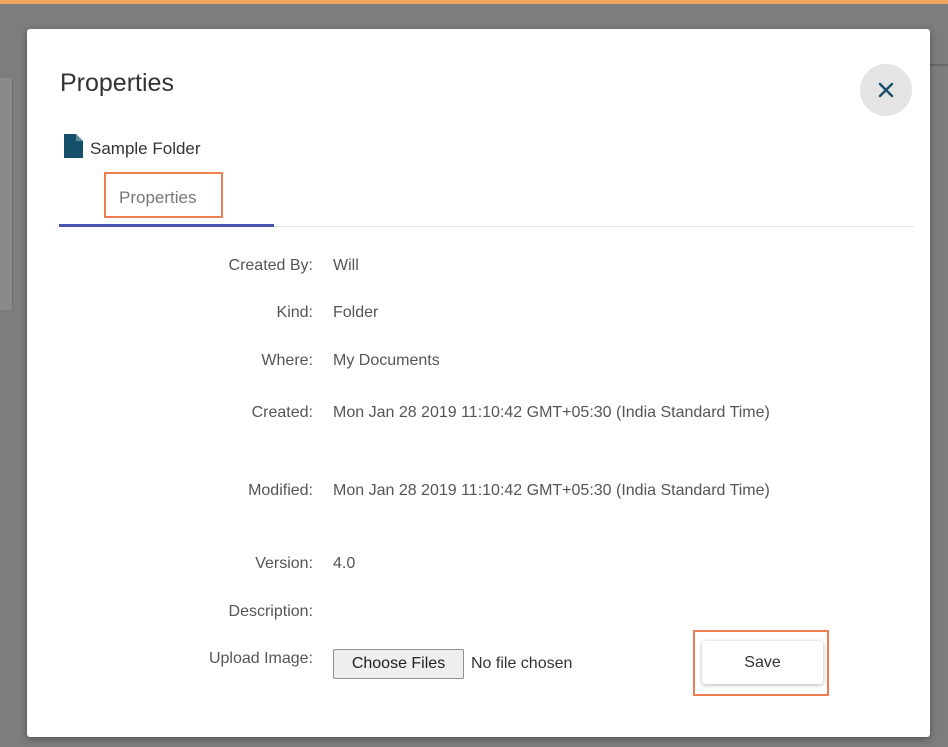 This screenshot has width=948, height=747. What do you see at coordinates (117, 83) in the screenshot?
I see `dialog-title: Properties` at bounding box center [117, 83].